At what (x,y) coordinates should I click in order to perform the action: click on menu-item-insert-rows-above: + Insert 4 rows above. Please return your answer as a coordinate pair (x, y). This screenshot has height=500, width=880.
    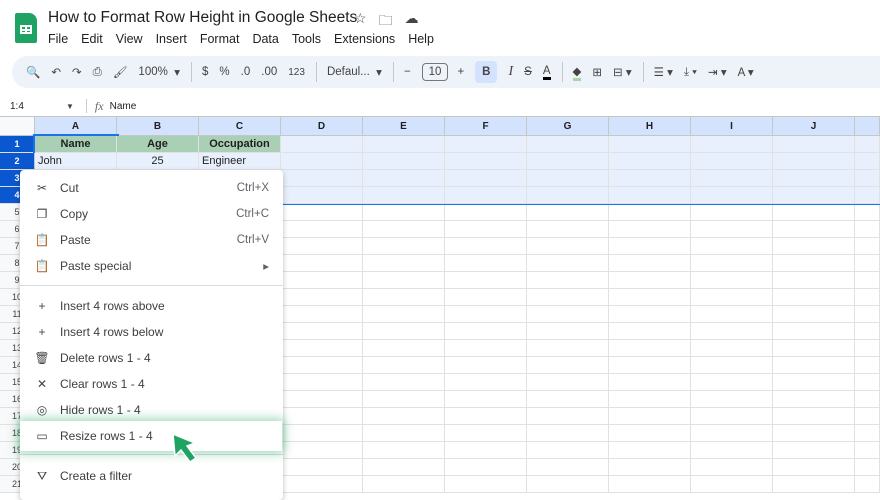
    Looking at the image, I should click on (151, 306).